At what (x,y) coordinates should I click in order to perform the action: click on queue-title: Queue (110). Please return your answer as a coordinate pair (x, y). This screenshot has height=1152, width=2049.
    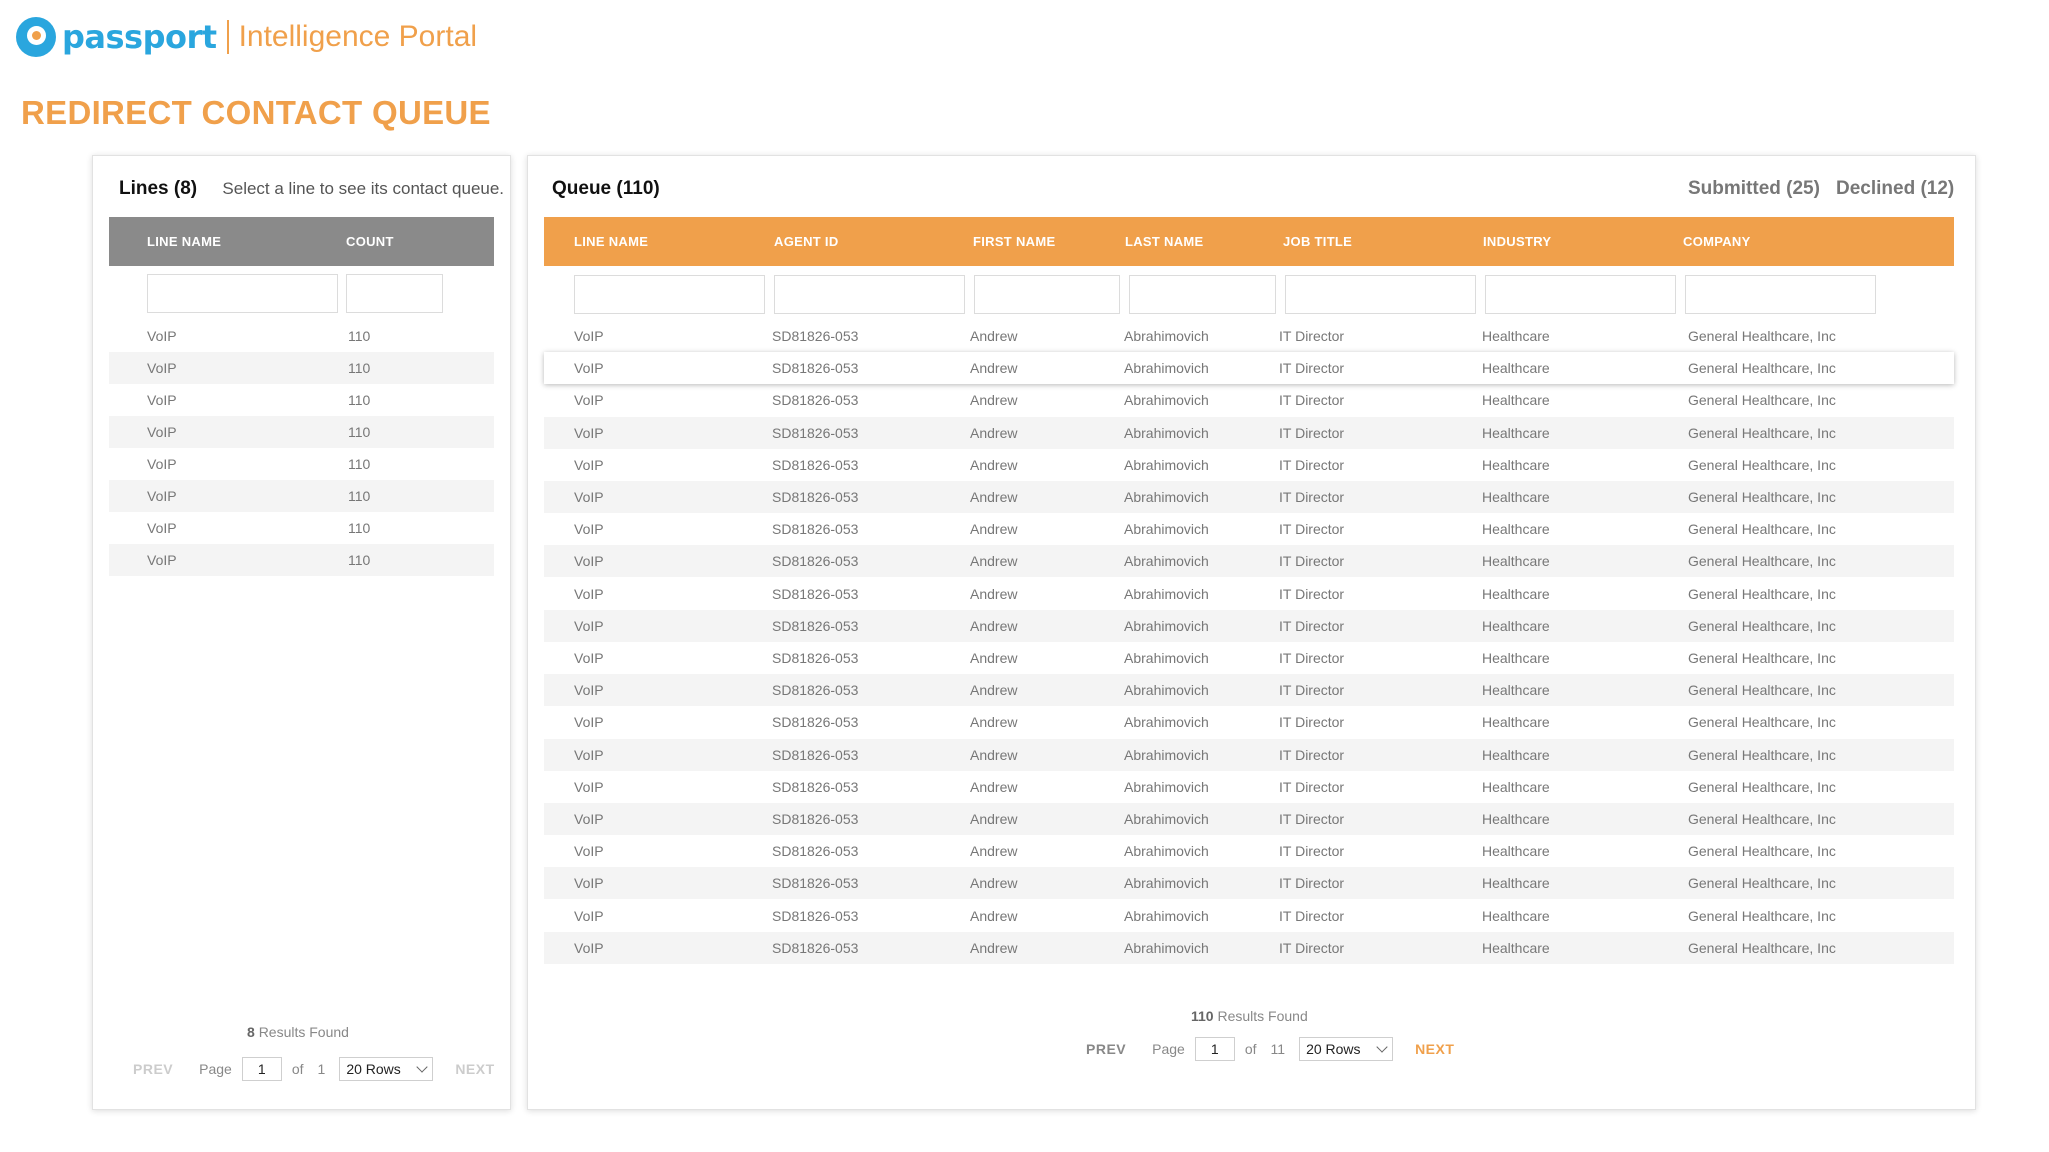
    Looking at the image, I should click on (606, 188).